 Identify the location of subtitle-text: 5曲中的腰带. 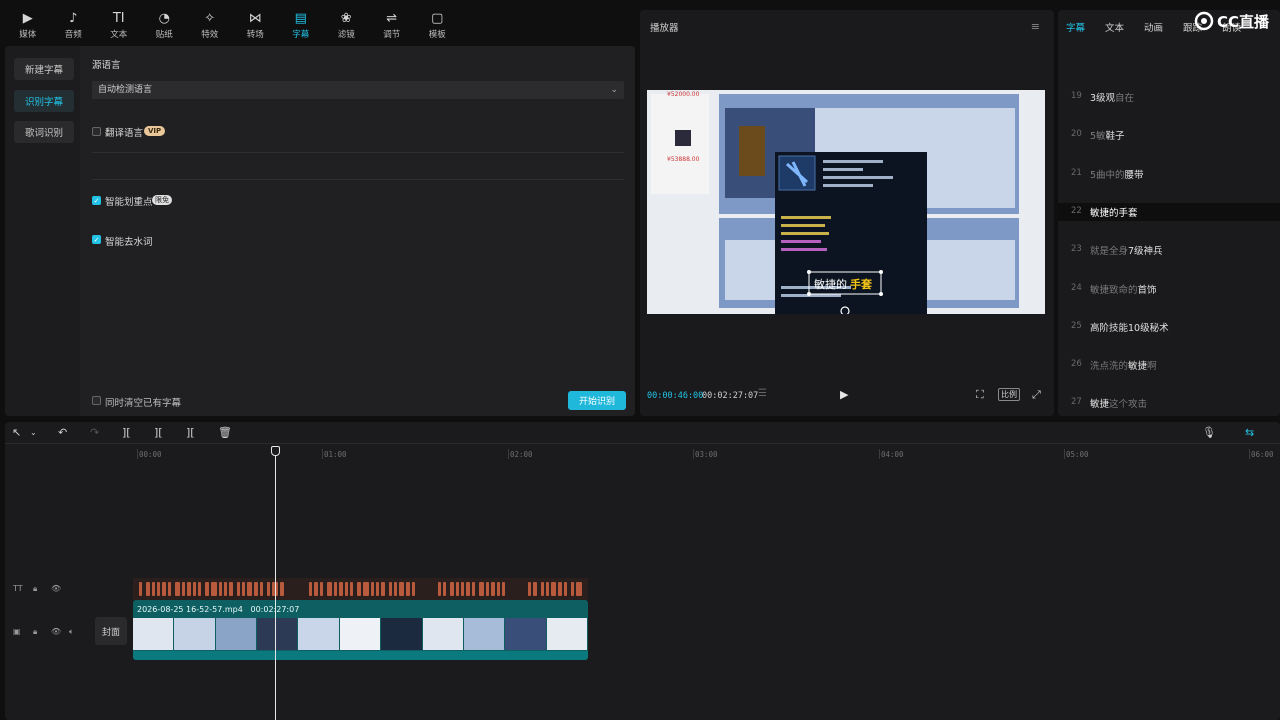
(1117, 174).